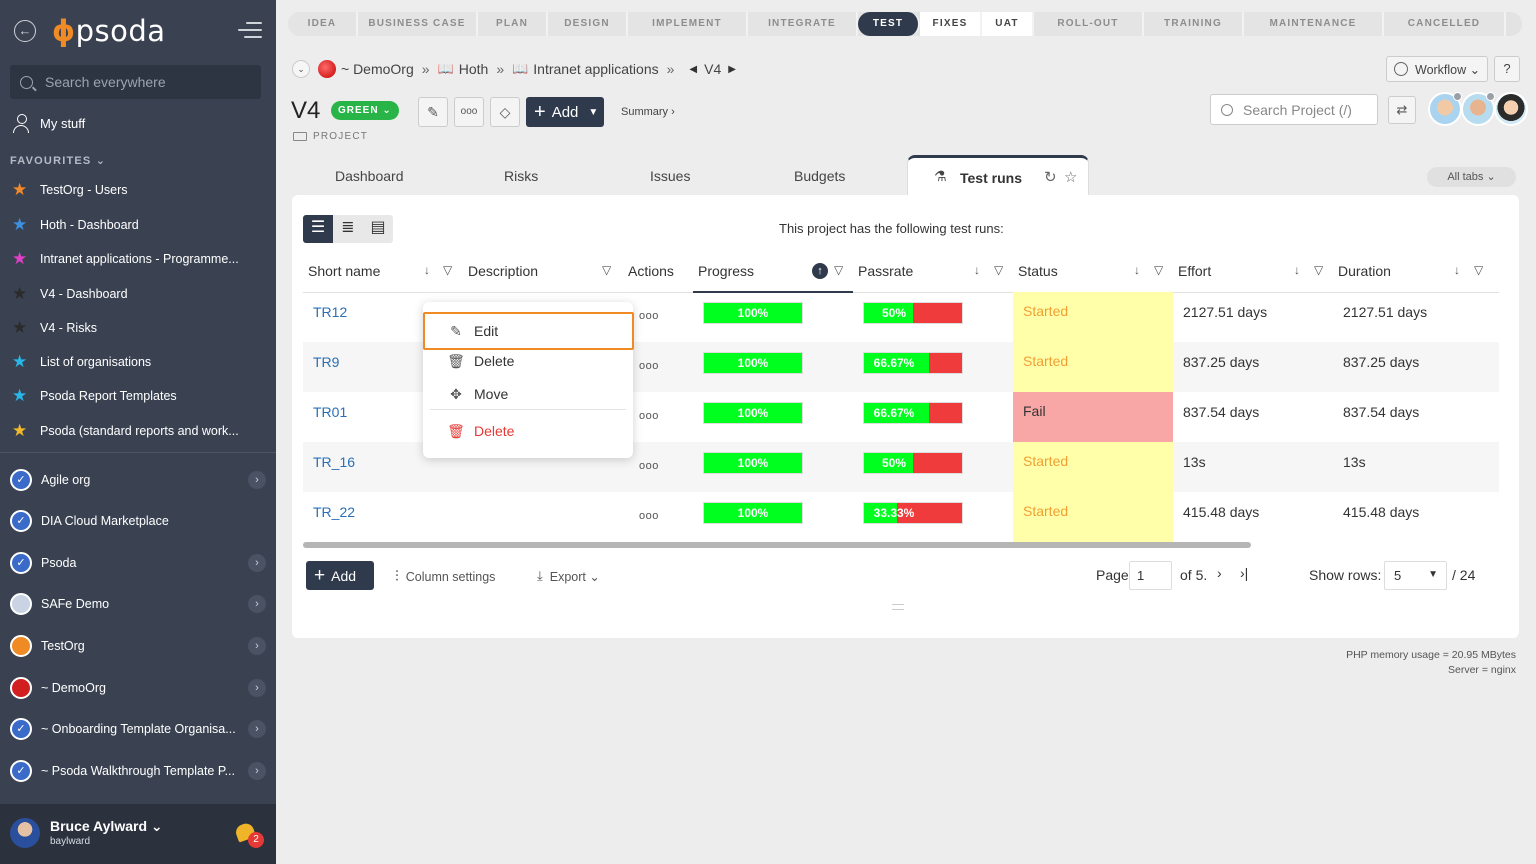 The height and width of the screenshot is (864, 1536). Describe the element at coordinates (693, 69) in the screenshot. I see `previous-sibling-icon: ◀` at that location.